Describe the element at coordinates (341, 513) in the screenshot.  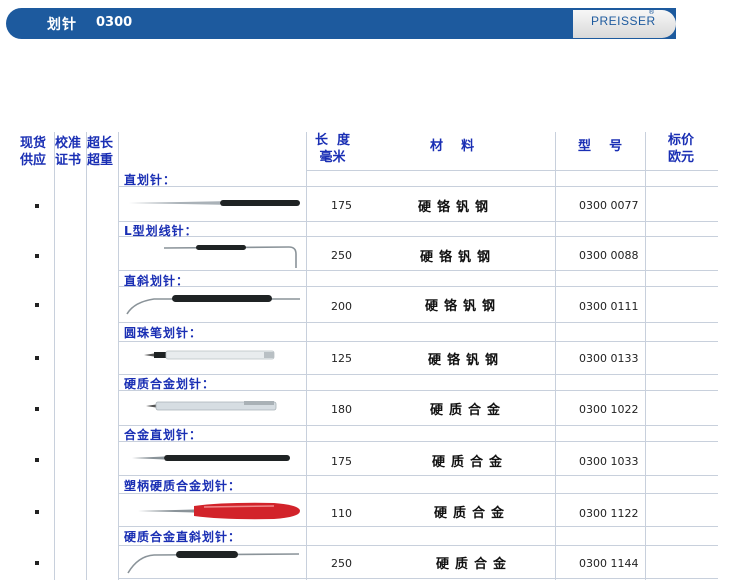
I see `length-value: 110` at that location.